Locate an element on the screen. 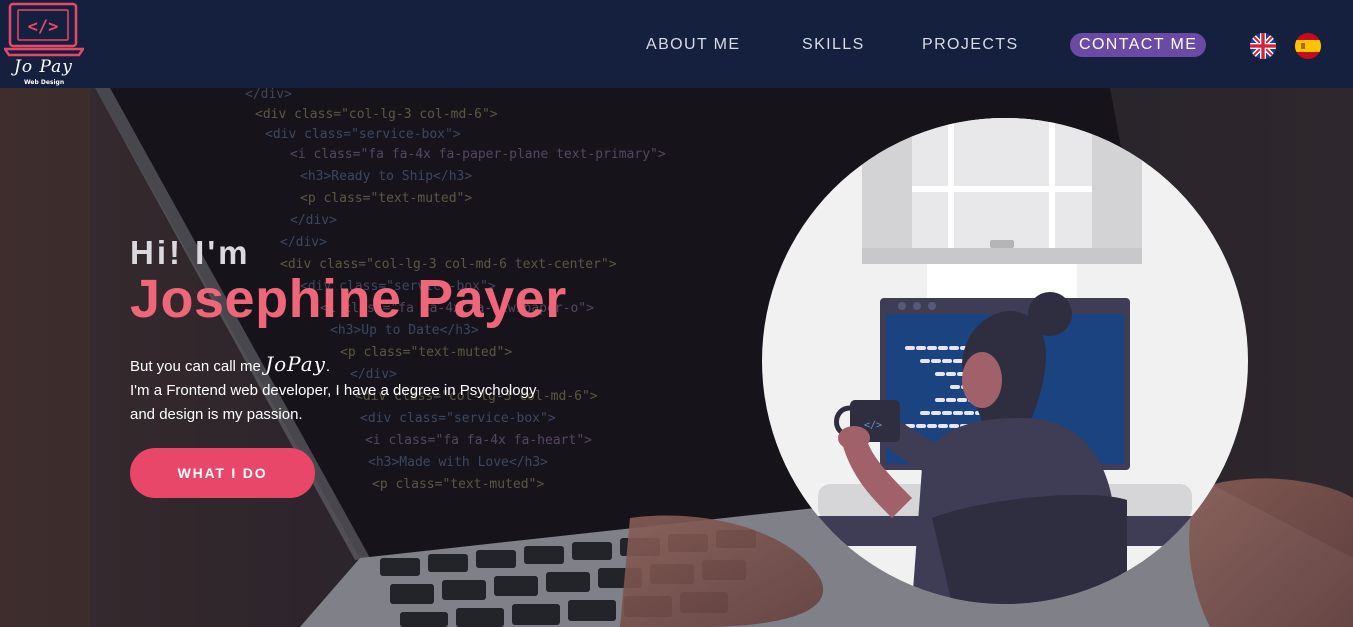 The width and height of the screenshot is (1353, 627). what-i-do-button: WHAT I DO is located at coordinates (222, 473).